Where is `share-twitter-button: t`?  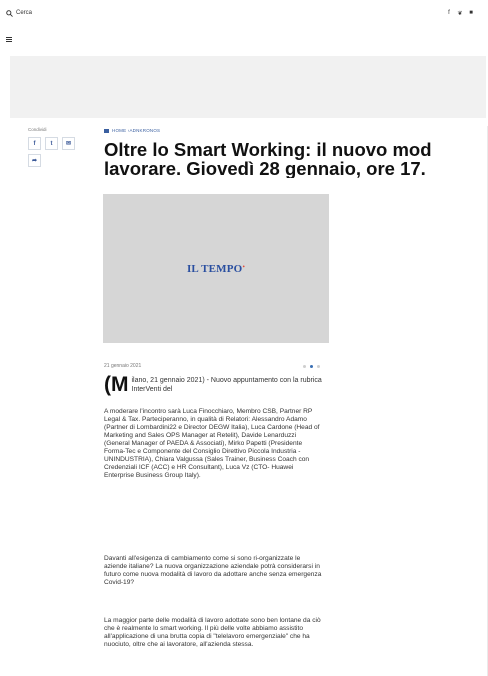
share-twitter-button: t is located at coordinates (51, 143).